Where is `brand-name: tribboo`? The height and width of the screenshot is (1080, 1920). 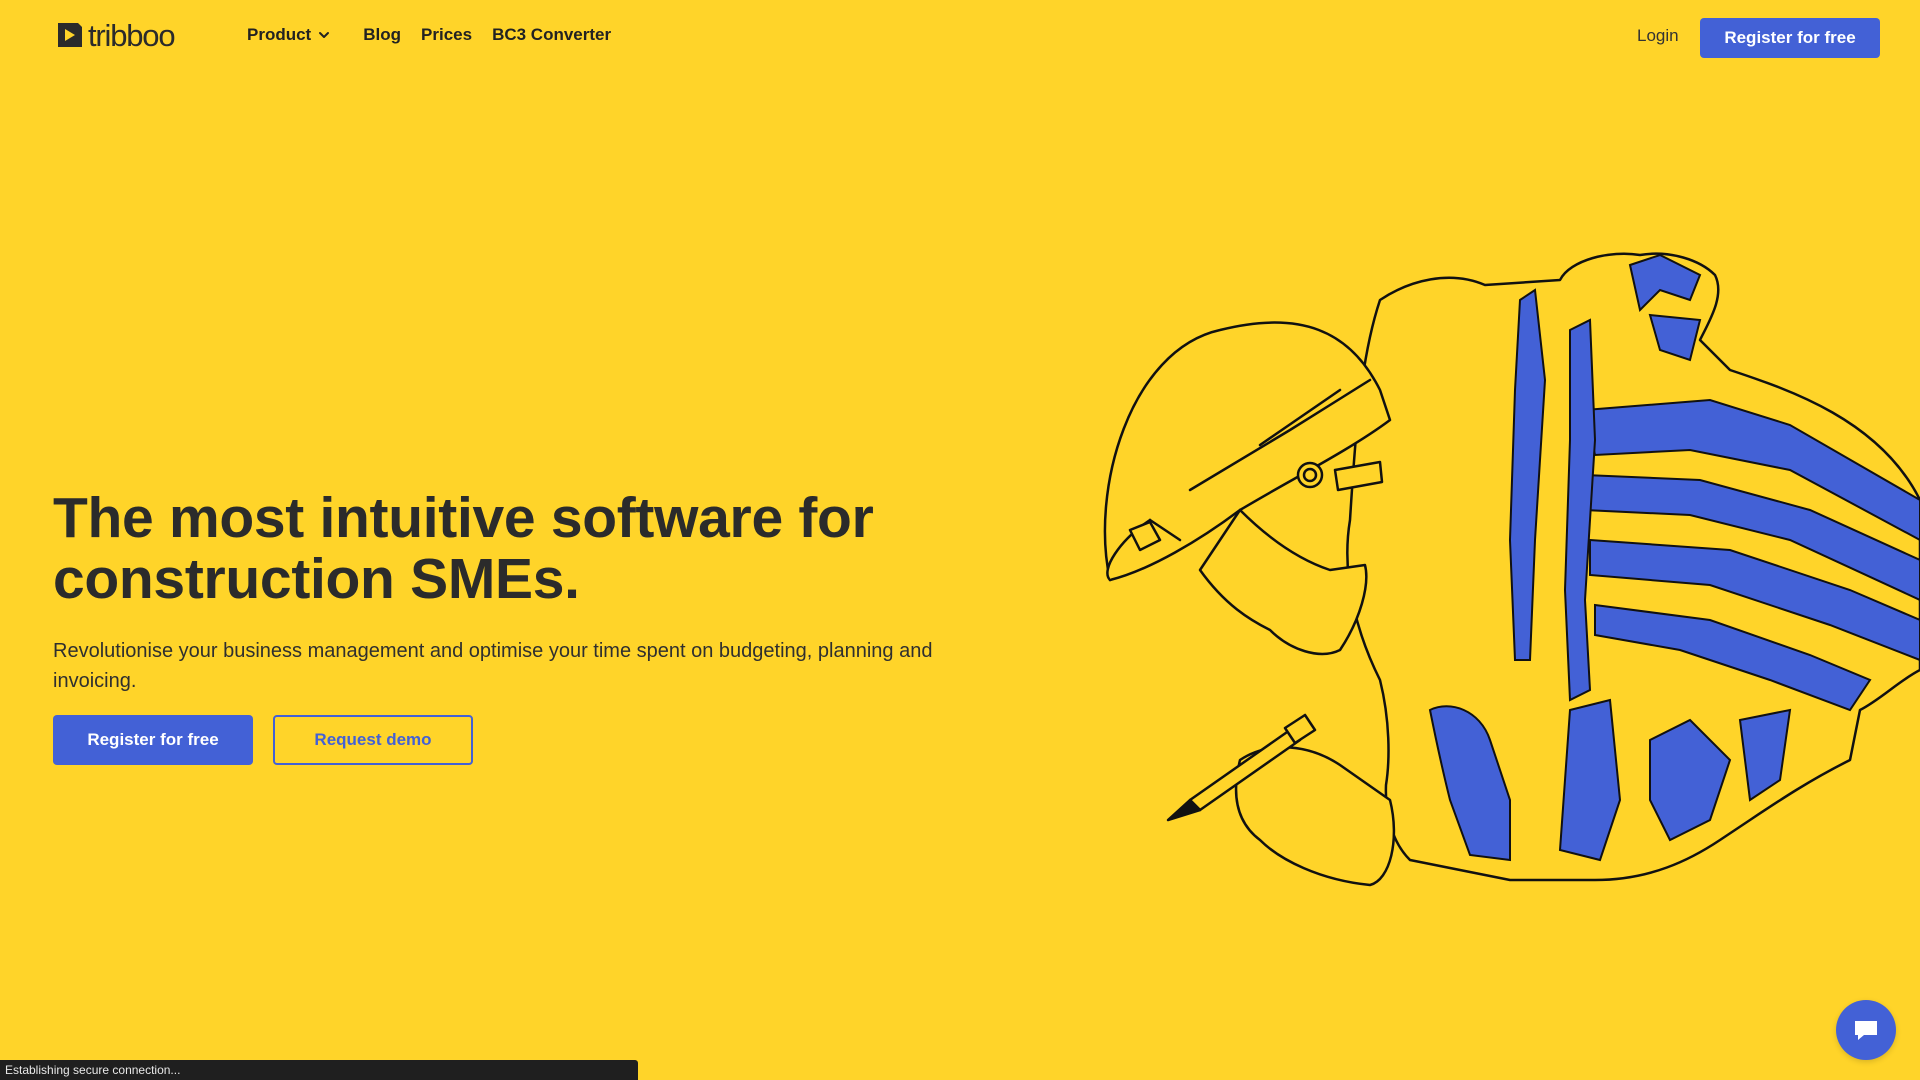
brand-name: tribboo is located at coordinates (132, 35).